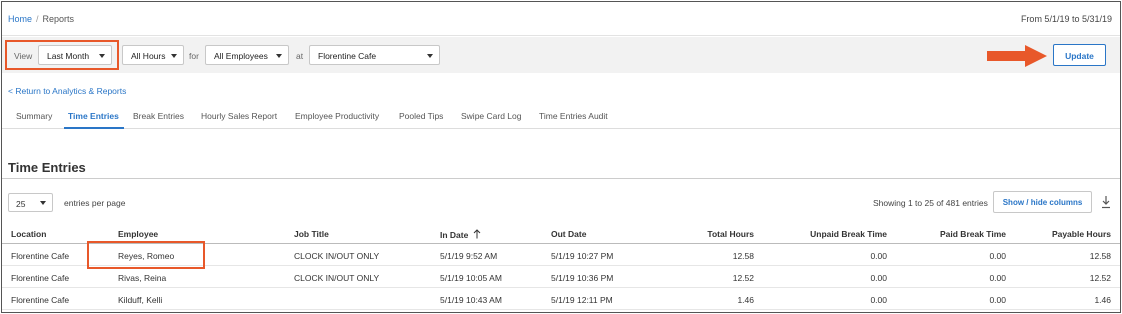 The height and width of the screenshot is (314, 1122). I want to click on column-header-total-hours: Total Hours, so click(730, 234).